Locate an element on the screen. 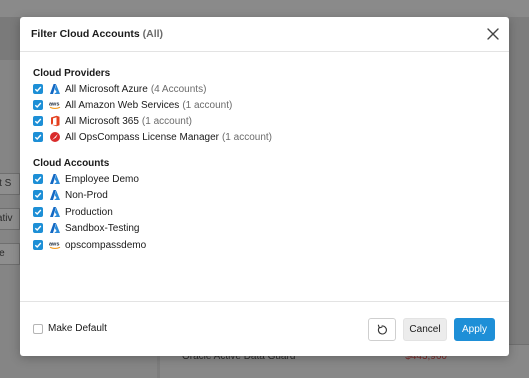 This screenshot has width=529, height=378. reset-icon is located at coordinates (382, 329).